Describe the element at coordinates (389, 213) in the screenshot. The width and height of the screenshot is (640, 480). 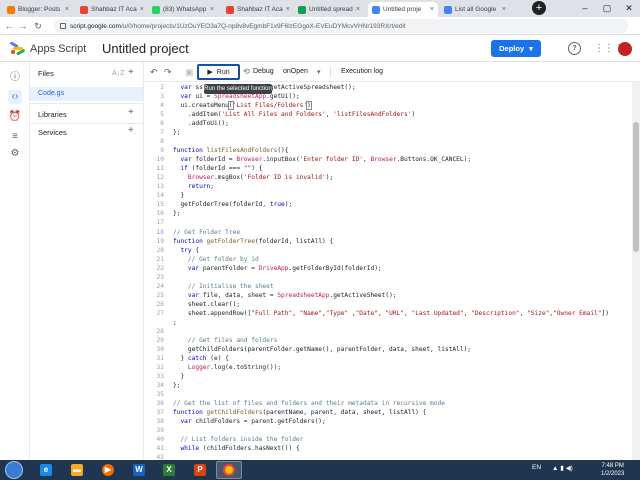
I see `code-line: 16};` at that location.